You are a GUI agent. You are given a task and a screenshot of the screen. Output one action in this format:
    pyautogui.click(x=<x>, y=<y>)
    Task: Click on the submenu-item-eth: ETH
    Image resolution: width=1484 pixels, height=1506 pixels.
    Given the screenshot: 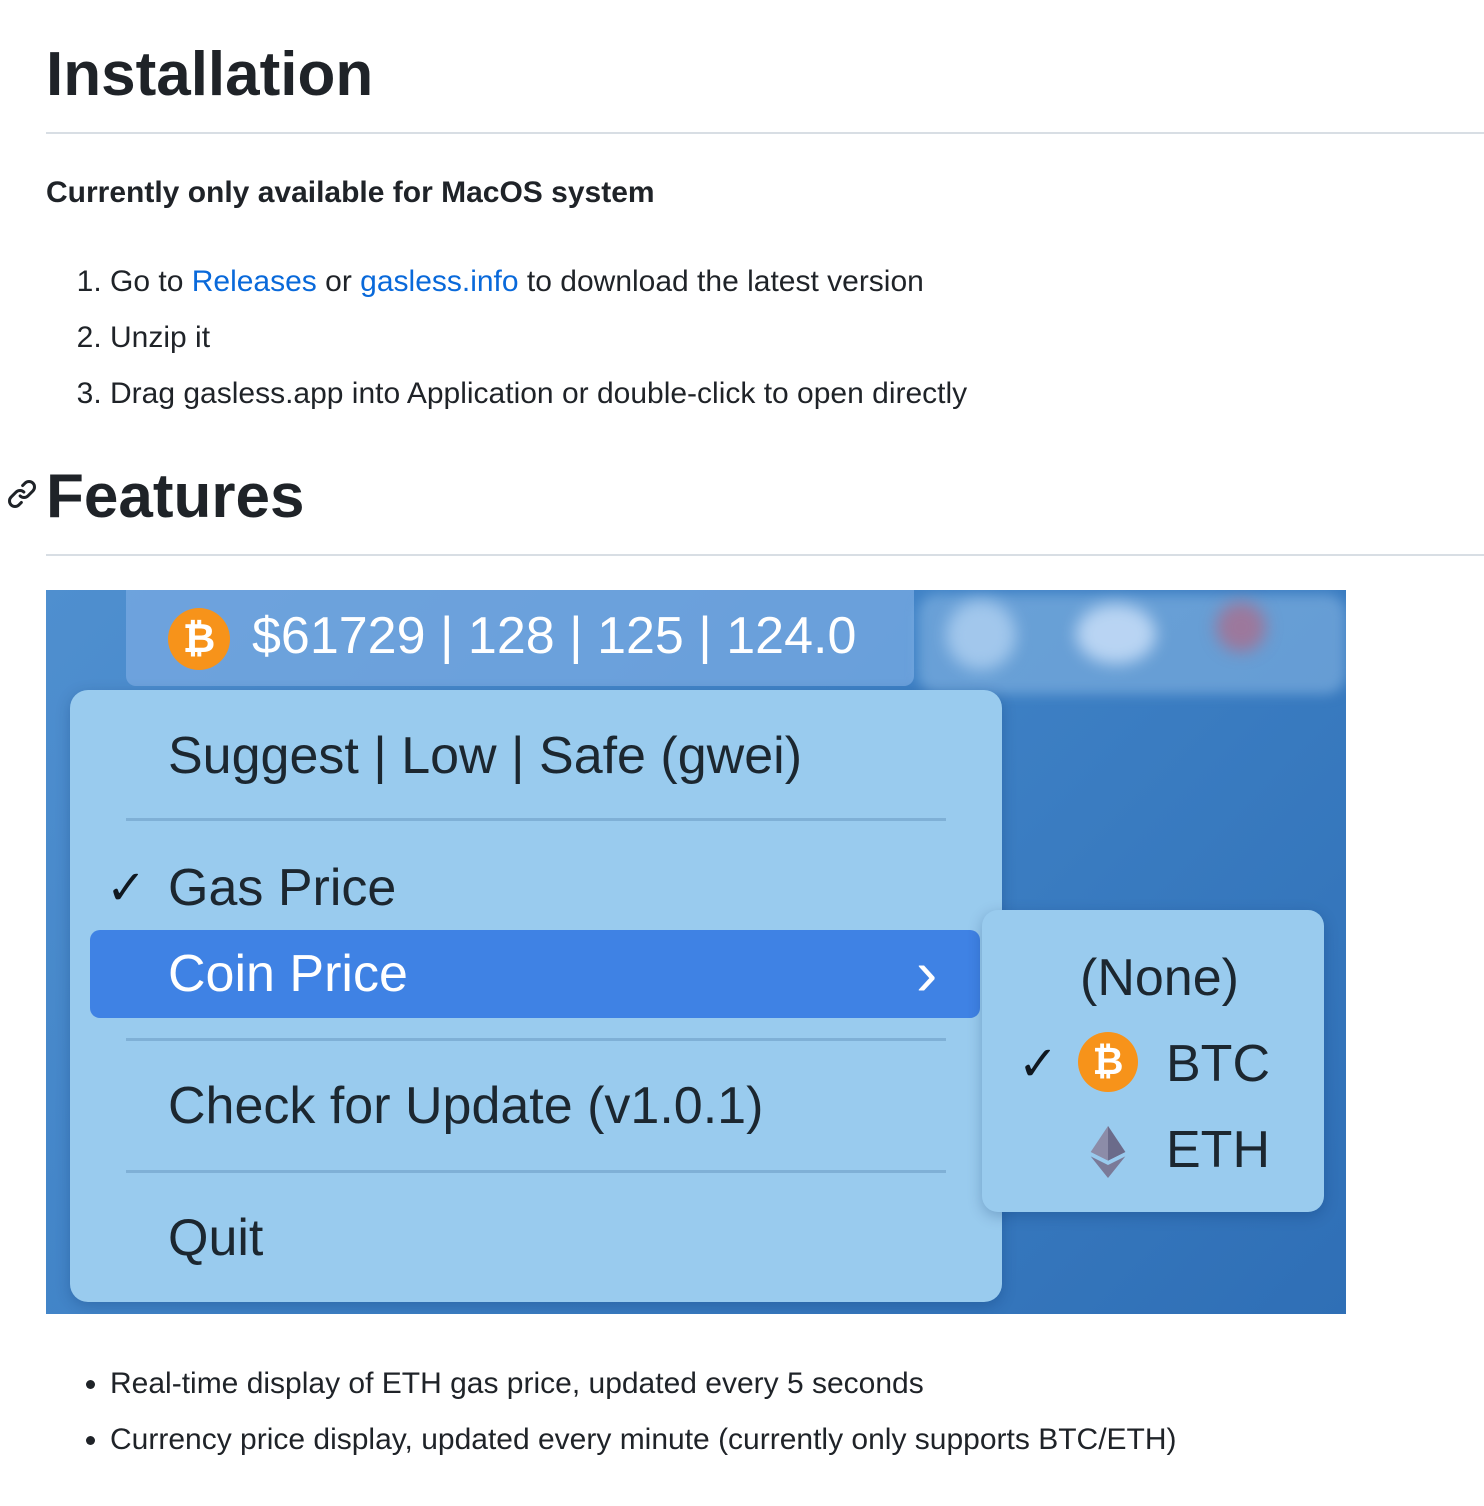 What is the action you would take?
    pyautogui.click(x=1218, y=1150)
    